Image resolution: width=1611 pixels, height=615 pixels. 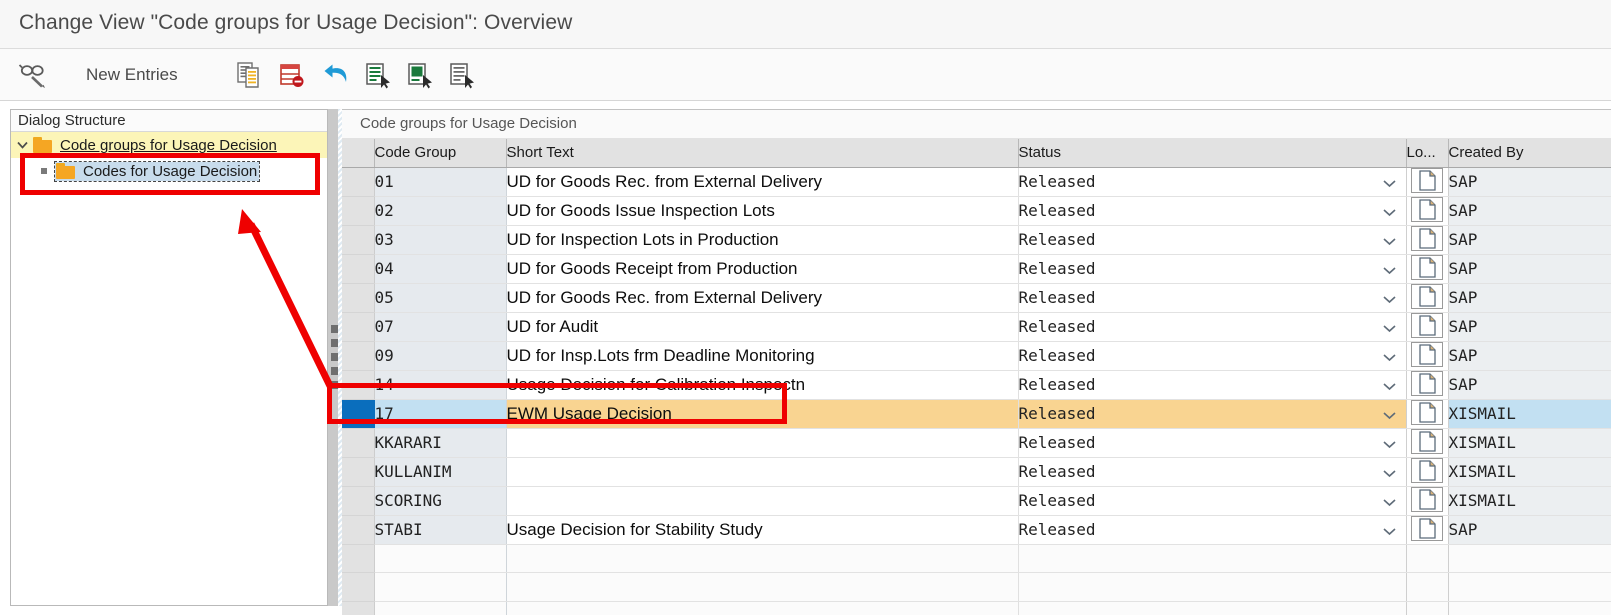 I want to click on tree-node-codes: Codes for Usage Decision, so click(x=169, y=171).